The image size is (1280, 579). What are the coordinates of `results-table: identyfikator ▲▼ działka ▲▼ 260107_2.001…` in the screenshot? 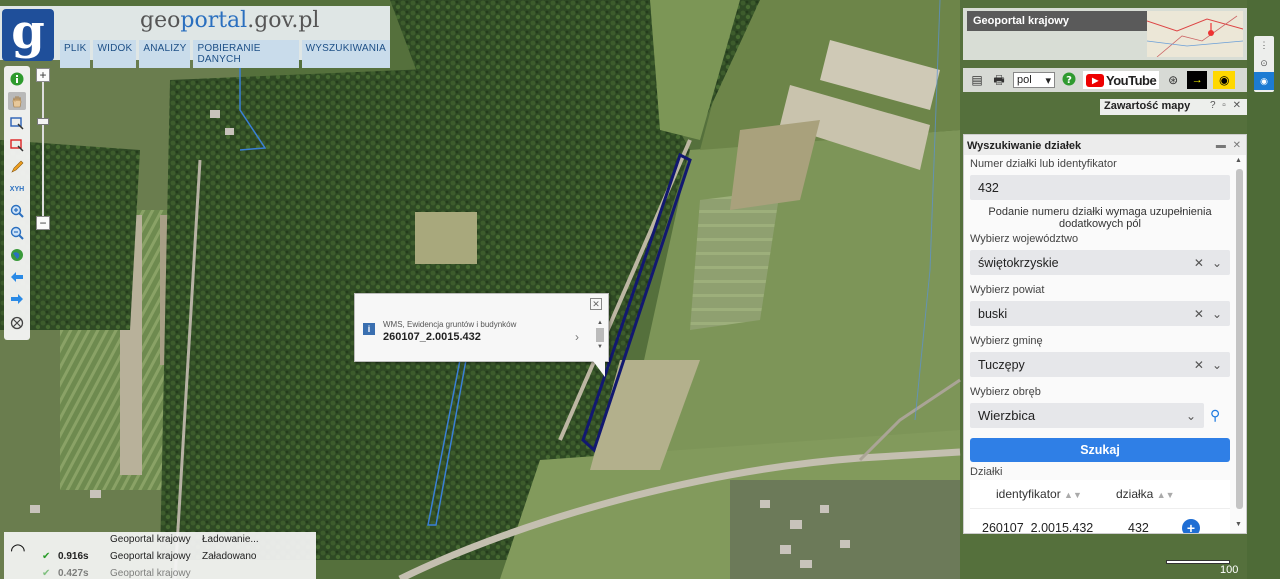 It's located at (1100, 506).